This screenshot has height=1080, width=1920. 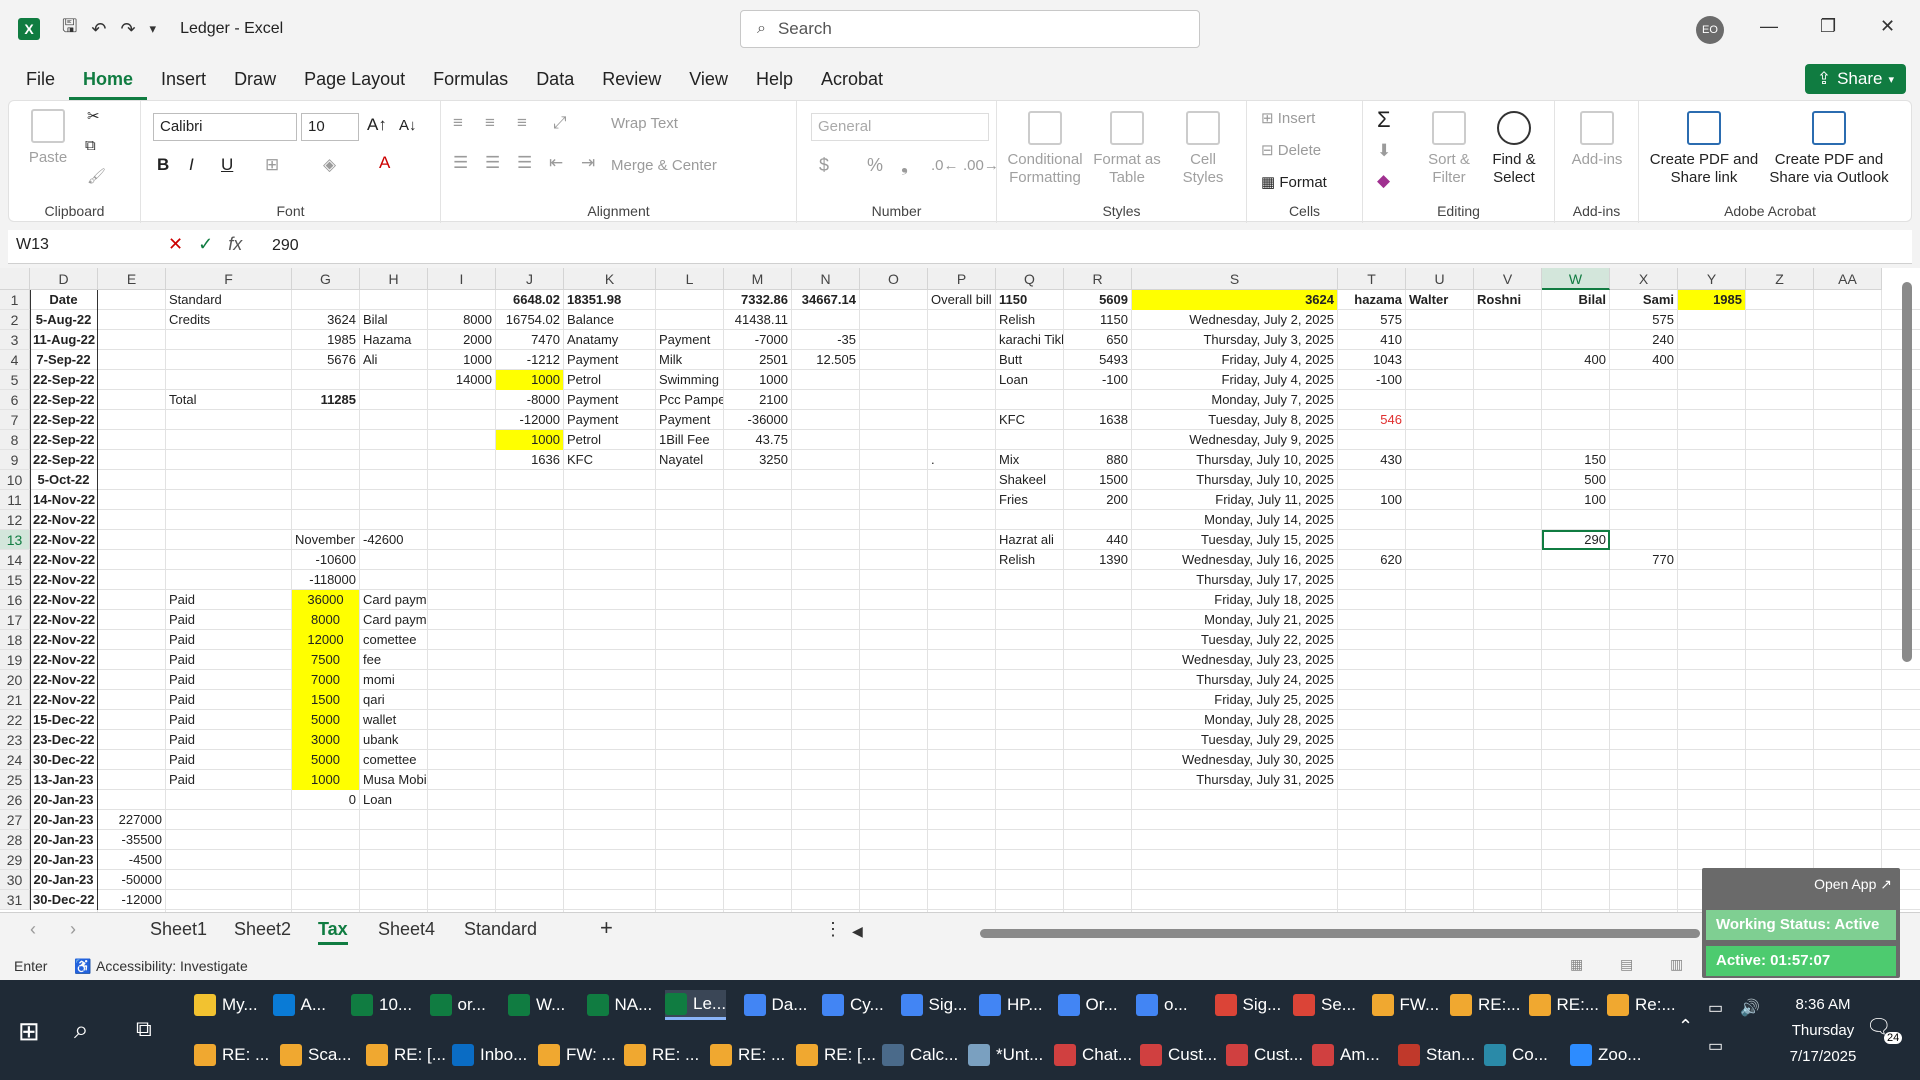 I want to click on row-header-31: 31, so click(x=15, y=900).